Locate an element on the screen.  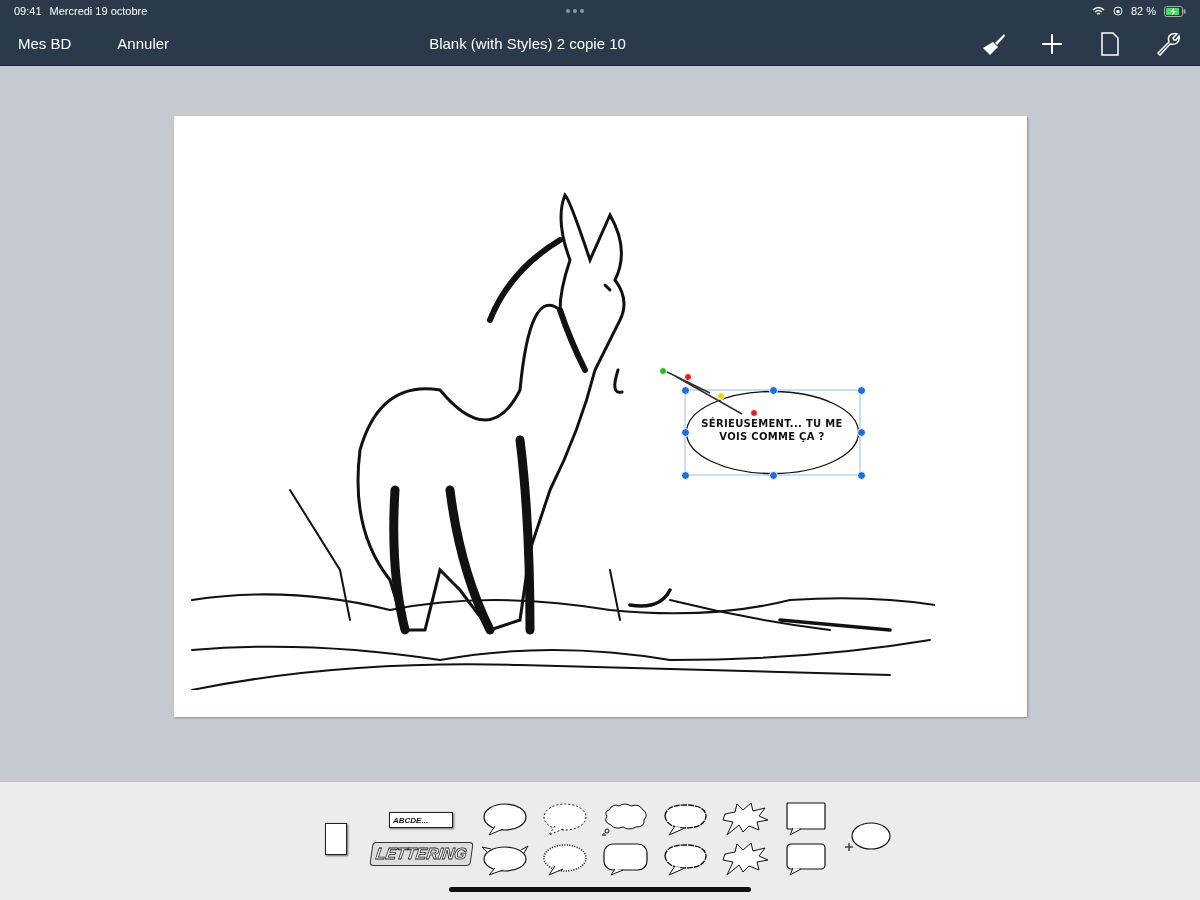
battery-percentage: 82 % is located at coordinates (1143, 11).